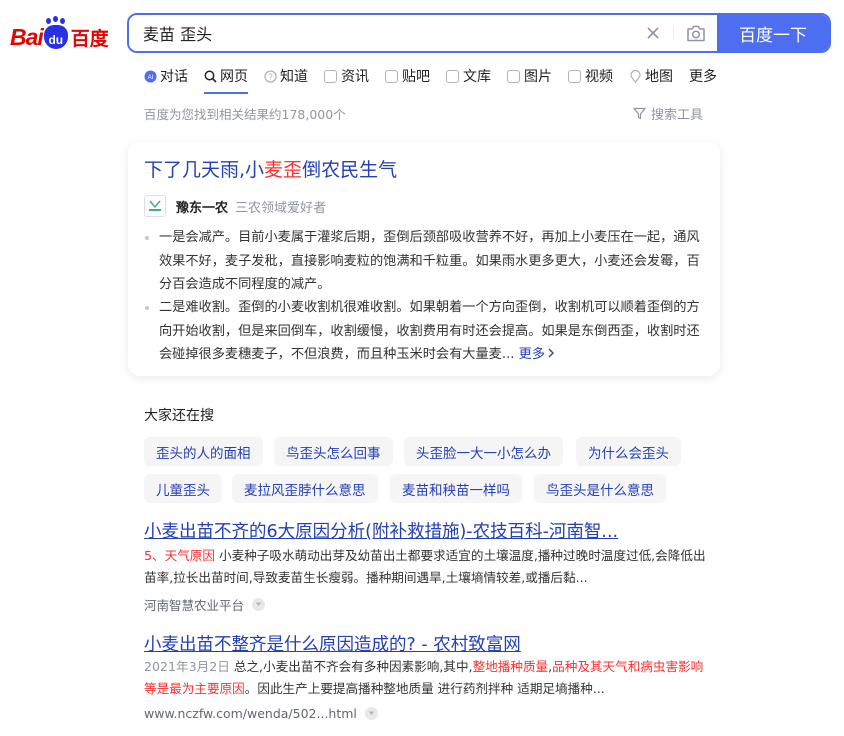  I want to click on chevron-right-icon, so click(551, 353).